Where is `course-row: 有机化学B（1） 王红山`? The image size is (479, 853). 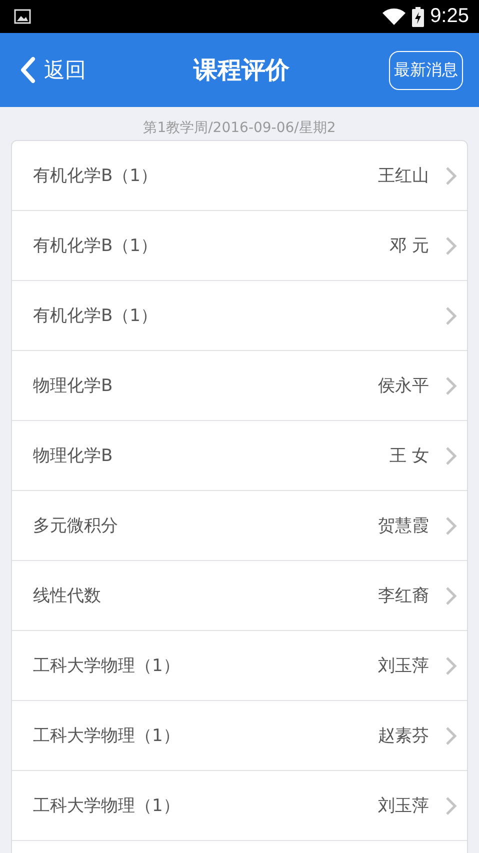 course-row: 有机化学B（1） 王红山 is located at coordinates (239, 176).